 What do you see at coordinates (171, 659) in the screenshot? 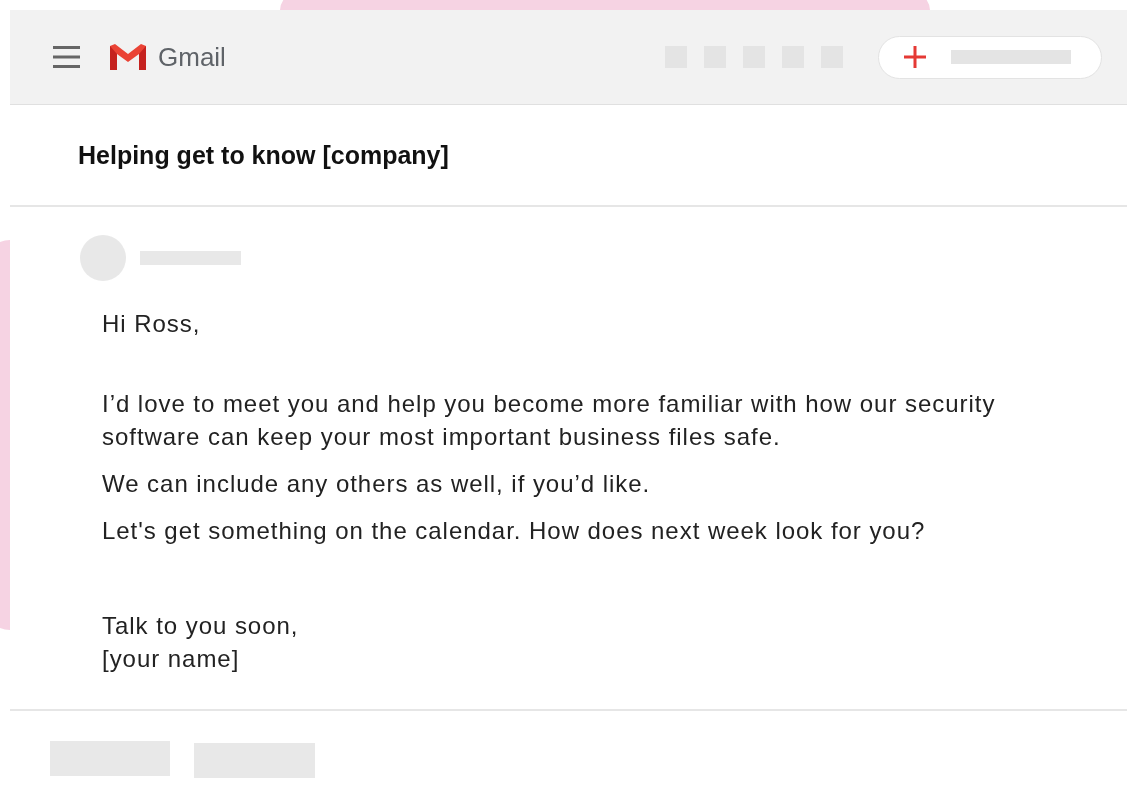
I see `sign-off-line: [your name]` at bounding box center [171, 659].